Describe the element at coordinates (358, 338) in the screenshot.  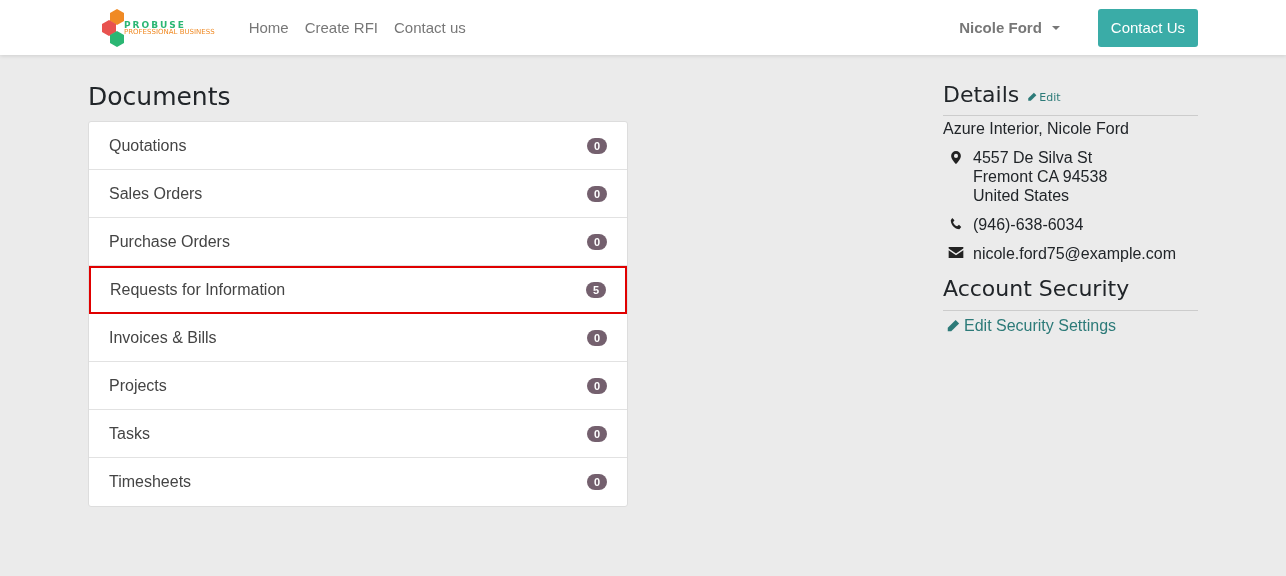
I see `document-item: Invoices & Bills 0` at that location.